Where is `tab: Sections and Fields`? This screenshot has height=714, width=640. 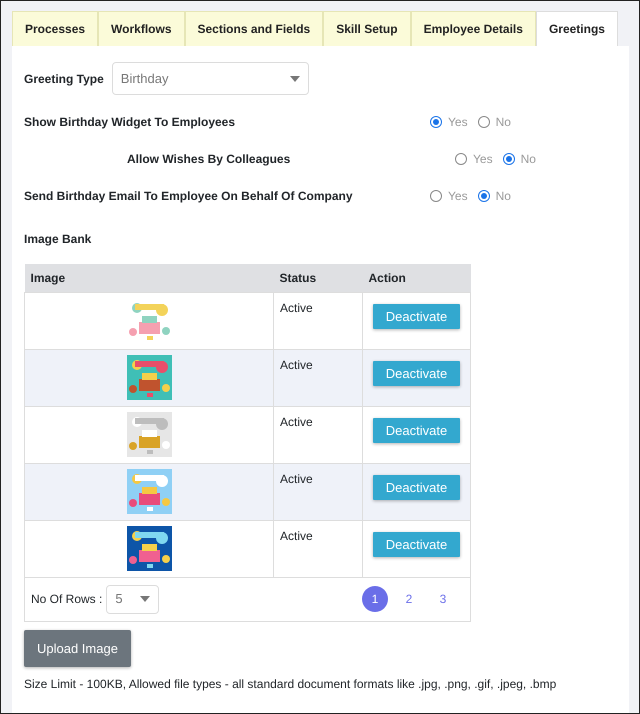
tab: Sections and Fields is located at coordinates (254, 28).